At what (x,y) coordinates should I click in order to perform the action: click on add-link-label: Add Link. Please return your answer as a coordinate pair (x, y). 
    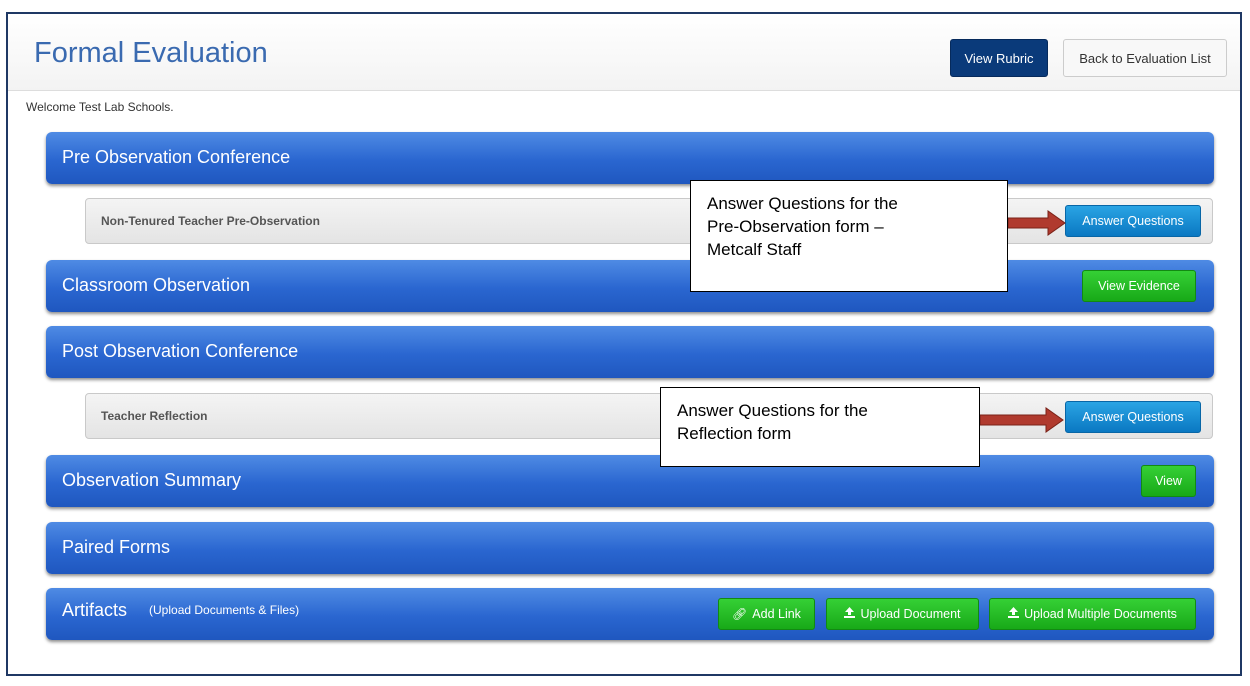
    Looking at the image, I should click on (776, 614).